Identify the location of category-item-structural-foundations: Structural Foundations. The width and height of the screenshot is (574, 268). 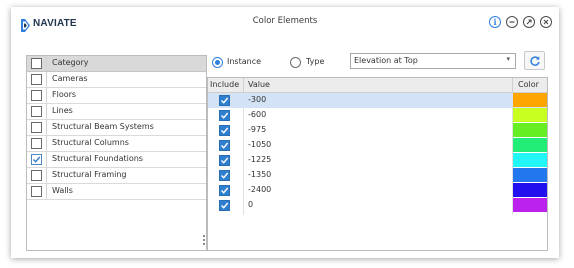
(116, 160).